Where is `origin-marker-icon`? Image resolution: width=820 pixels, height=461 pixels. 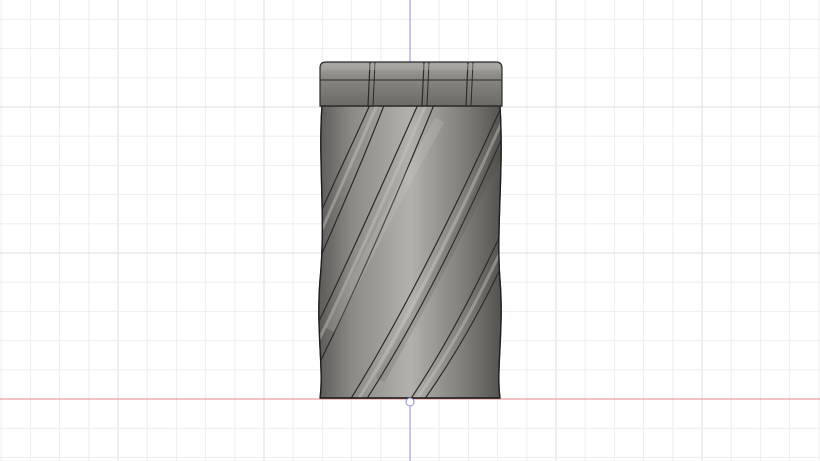 origin-marker-icon is located at coordinates (410, 402).